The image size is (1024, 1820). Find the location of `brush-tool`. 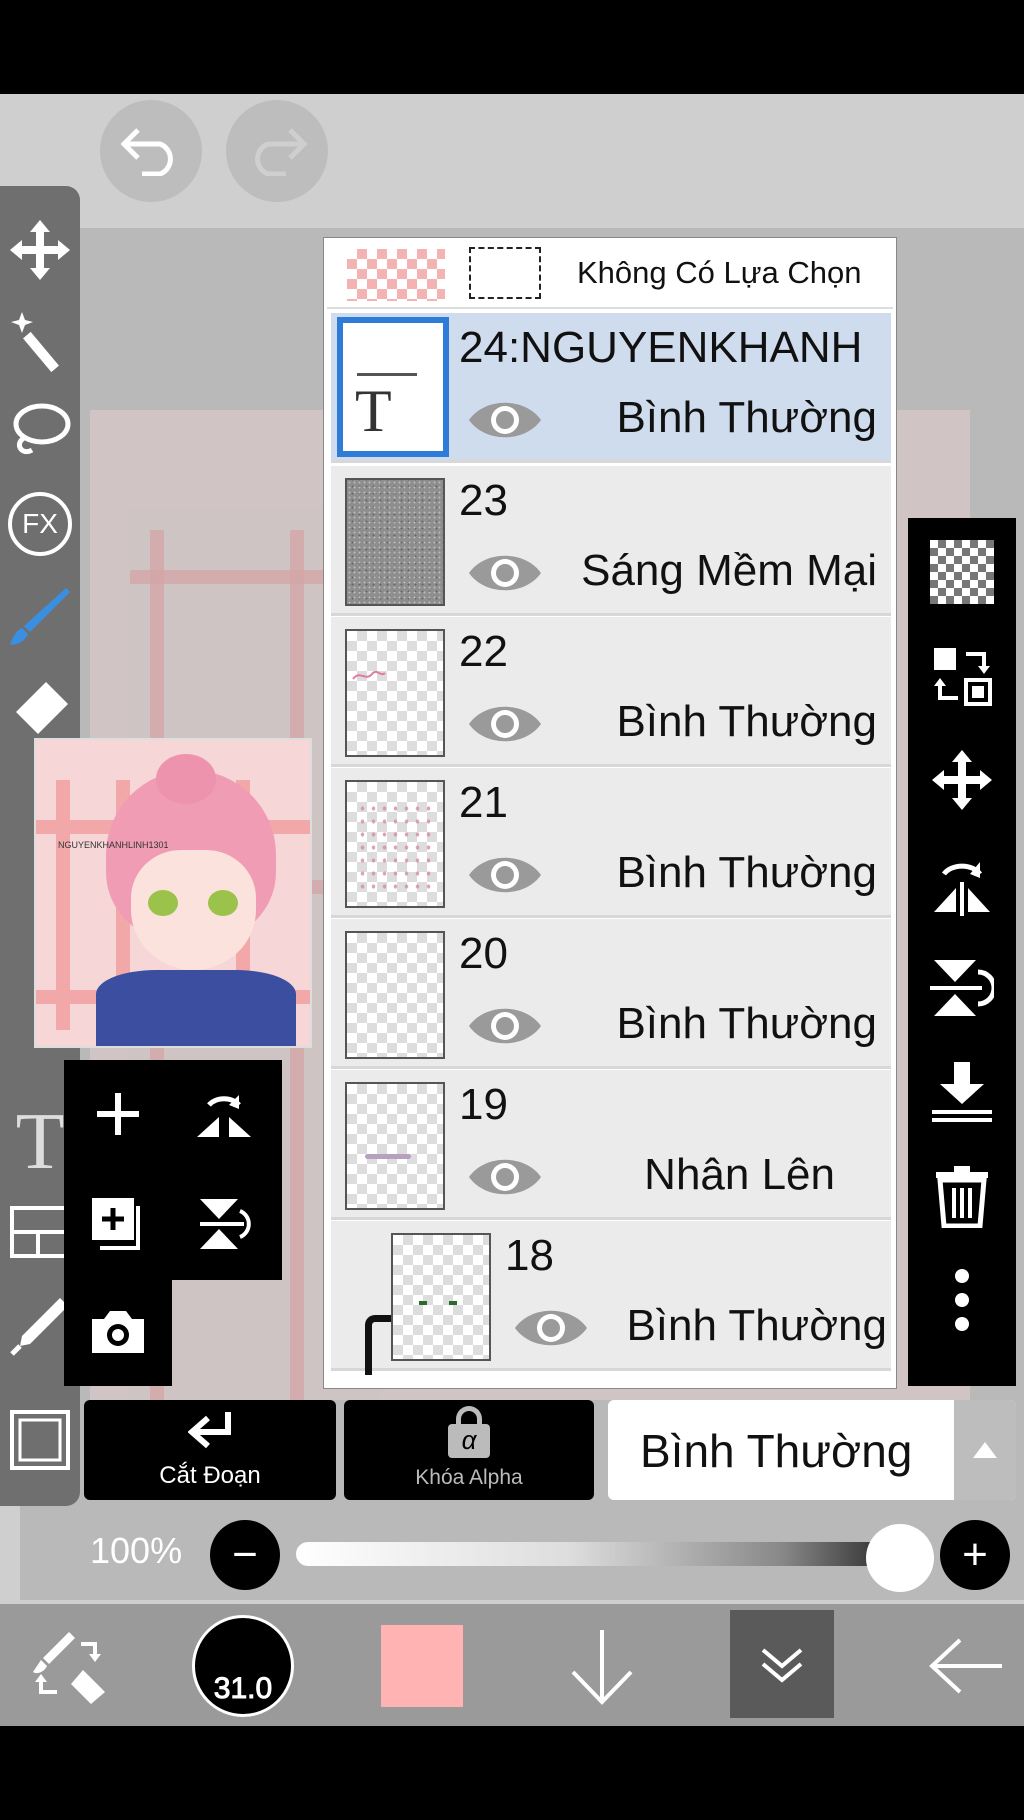

brush-tool is located at coordinates (40, 616).